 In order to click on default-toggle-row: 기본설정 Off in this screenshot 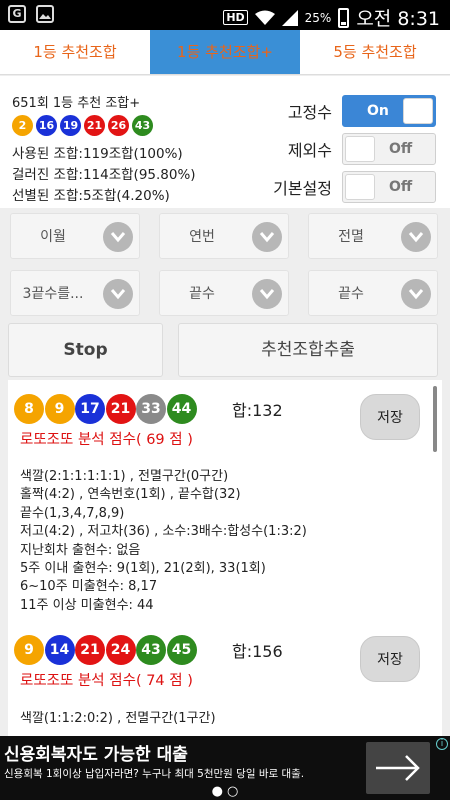, I will do `click(351, 187)`.